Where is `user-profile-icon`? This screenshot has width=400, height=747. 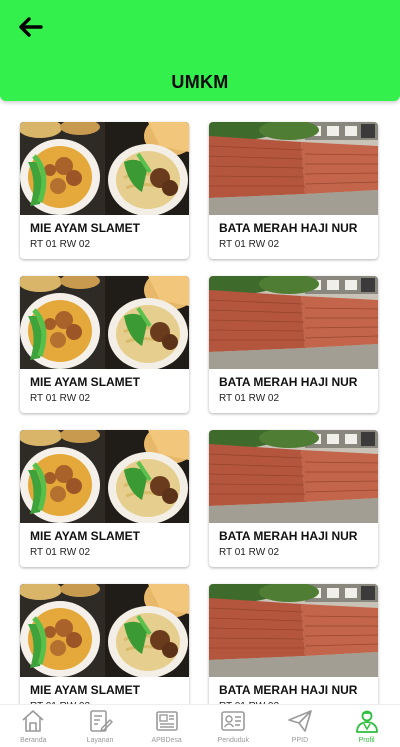 user-profile-icon is located at coordinates (366, 721).